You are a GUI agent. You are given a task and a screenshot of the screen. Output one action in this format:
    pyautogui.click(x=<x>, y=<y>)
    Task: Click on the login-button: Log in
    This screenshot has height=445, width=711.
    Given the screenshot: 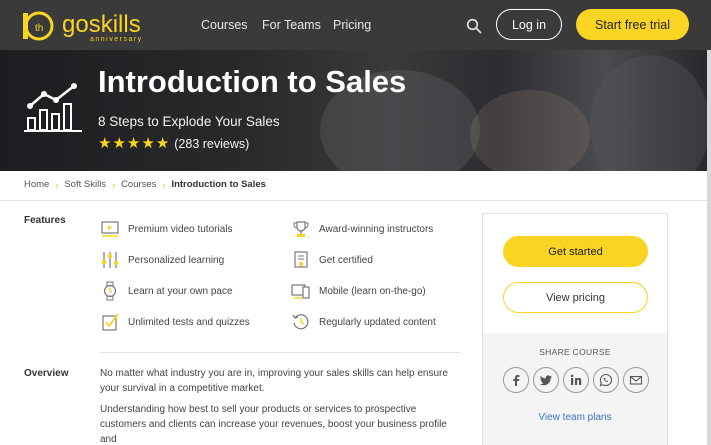 What is the action you would take?
    pyautogui.click(x=529, y=24)
    